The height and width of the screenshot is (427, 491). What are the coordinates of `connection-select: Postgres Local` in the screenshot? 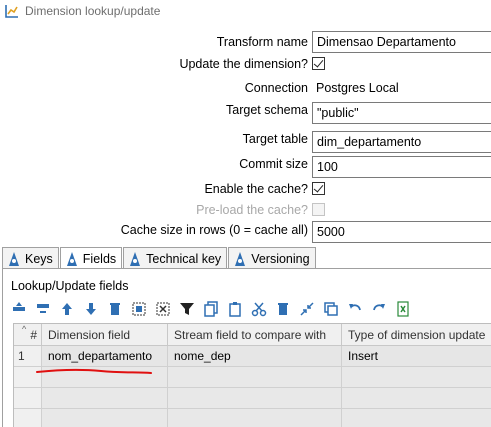 It's located at (357, 88).